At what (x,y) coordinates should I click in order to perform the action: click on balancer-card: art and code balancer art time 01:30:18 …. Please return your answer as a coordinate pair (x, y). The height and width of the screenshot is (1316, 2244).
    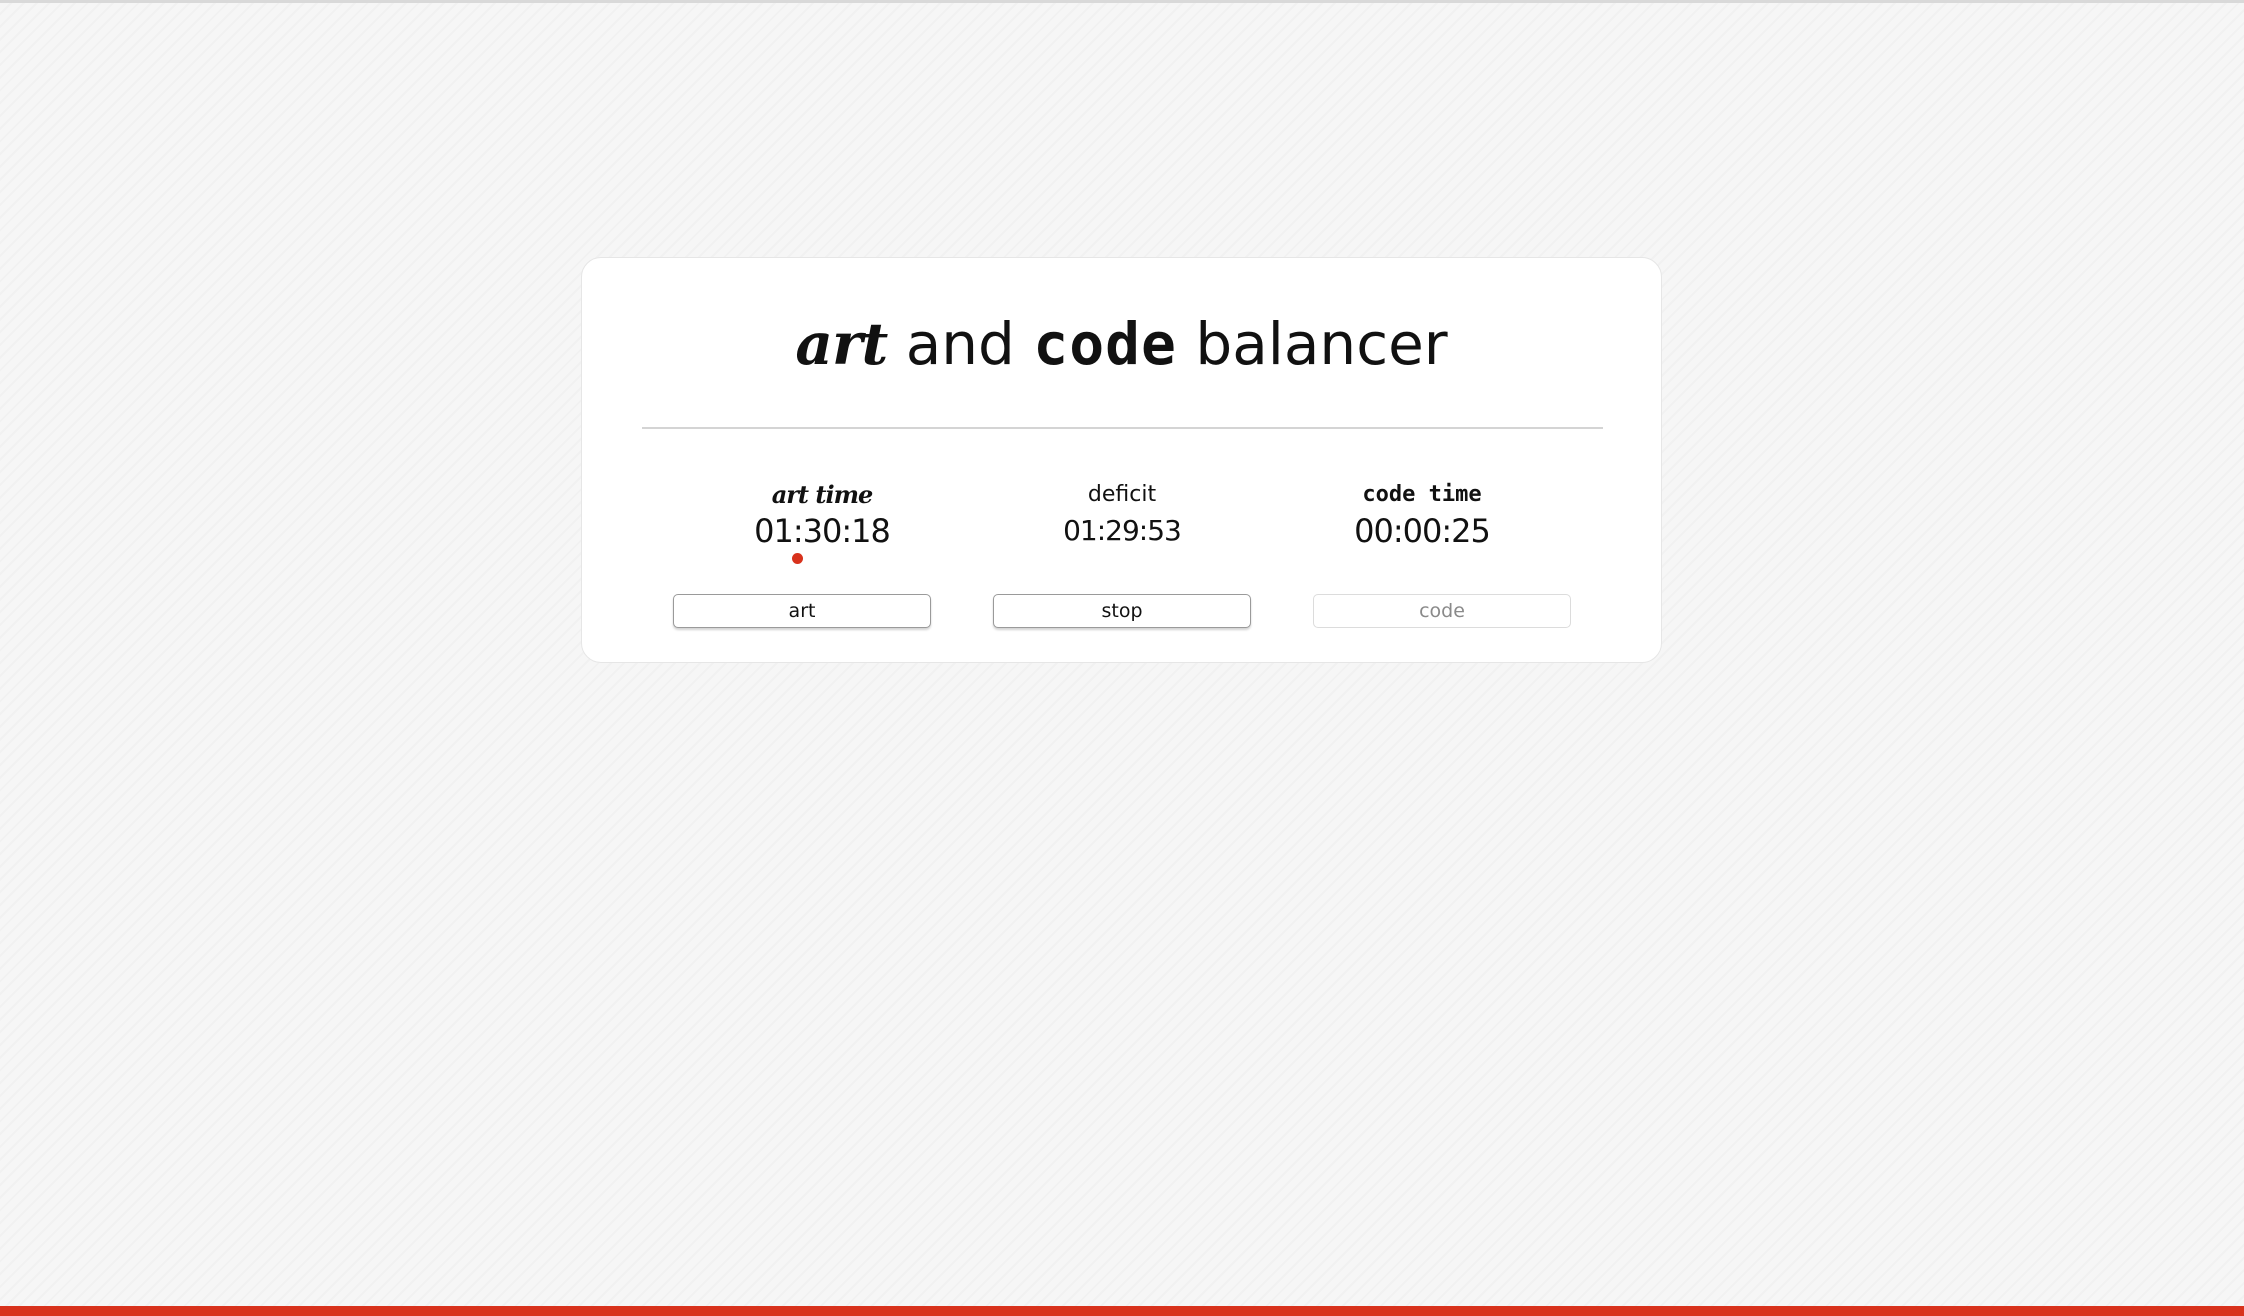
    Looking at the image, I should click on (1121, 460).